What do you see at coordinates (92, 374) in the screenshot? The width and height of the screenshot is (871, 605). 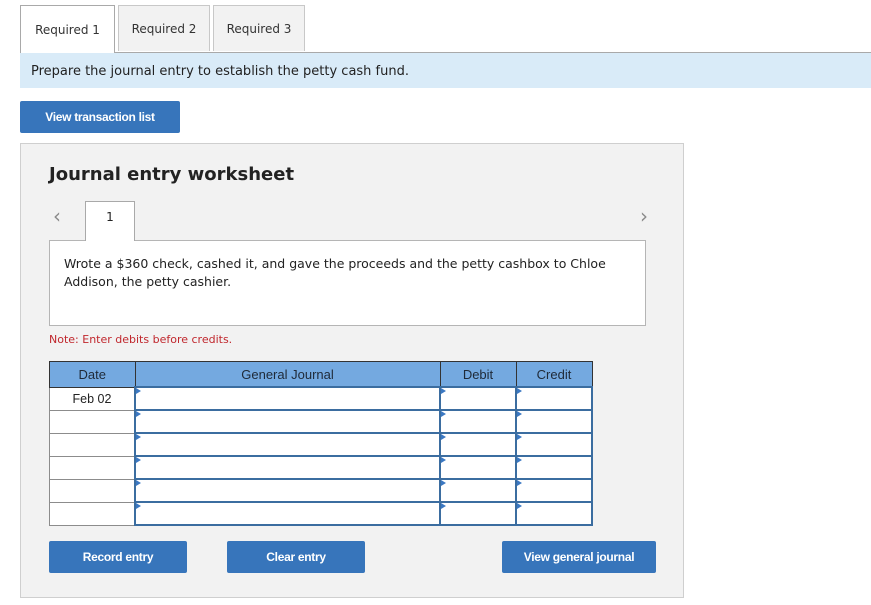 I see `header-date: Date` at bounding box center [92, 374].